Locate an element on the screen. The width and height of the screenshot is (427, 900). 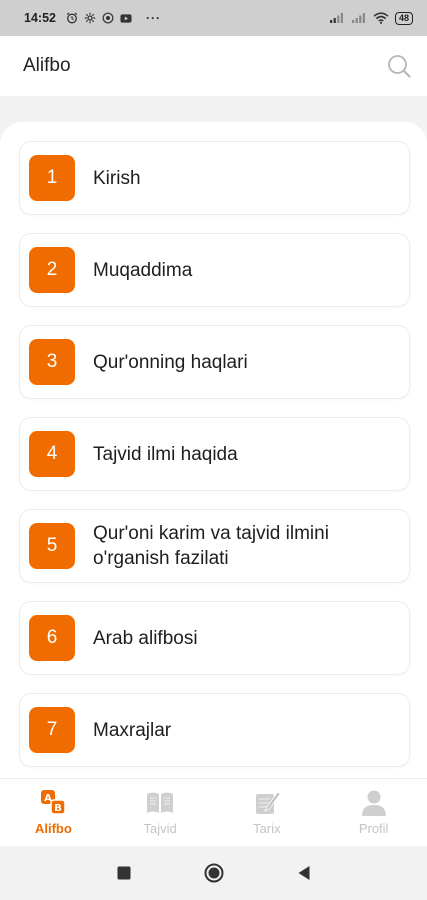
home-button is located at coordinates (214, 873).